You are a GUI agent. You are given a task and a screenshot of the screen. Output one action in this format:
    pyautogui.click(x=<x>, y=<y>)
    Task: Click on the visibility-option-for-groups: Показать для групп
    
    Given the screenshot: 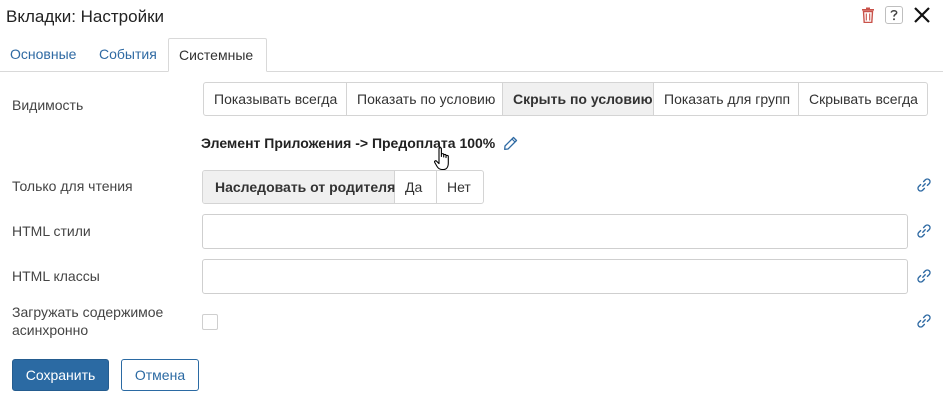 What is the action you would take?
    pyautogui.click(x=726, y=99)
    